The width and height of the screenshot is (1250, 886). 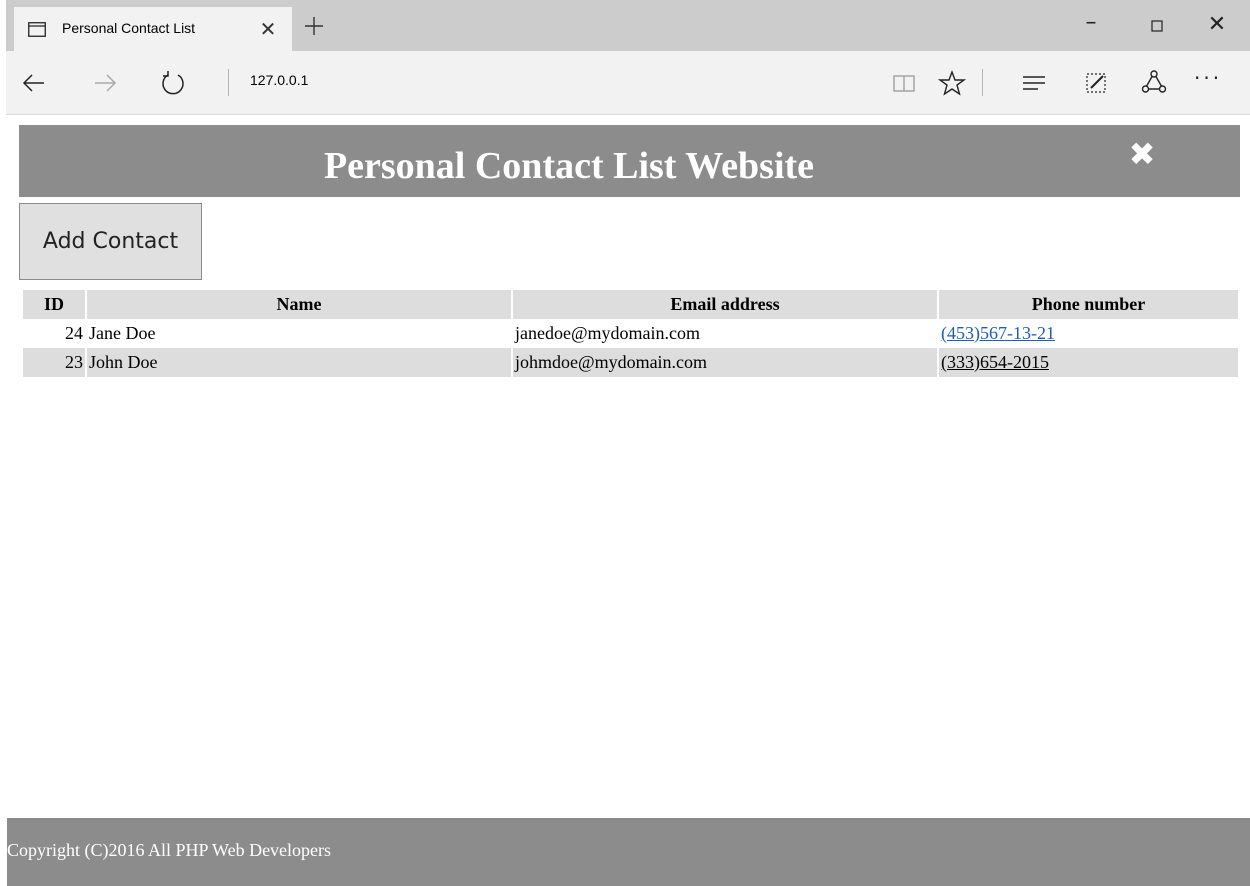 I want to click on column-header-name: Name, so click(x=299, y=304).